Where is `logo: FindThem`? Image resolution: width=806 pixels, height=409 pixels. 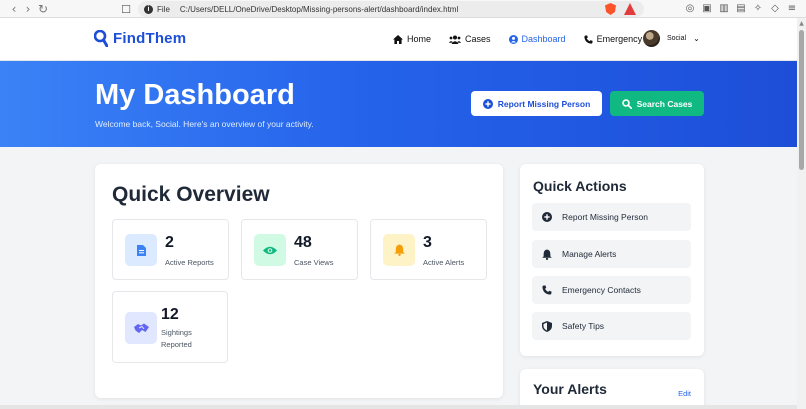 logo: FindThem is located at coordinates (140, 38).